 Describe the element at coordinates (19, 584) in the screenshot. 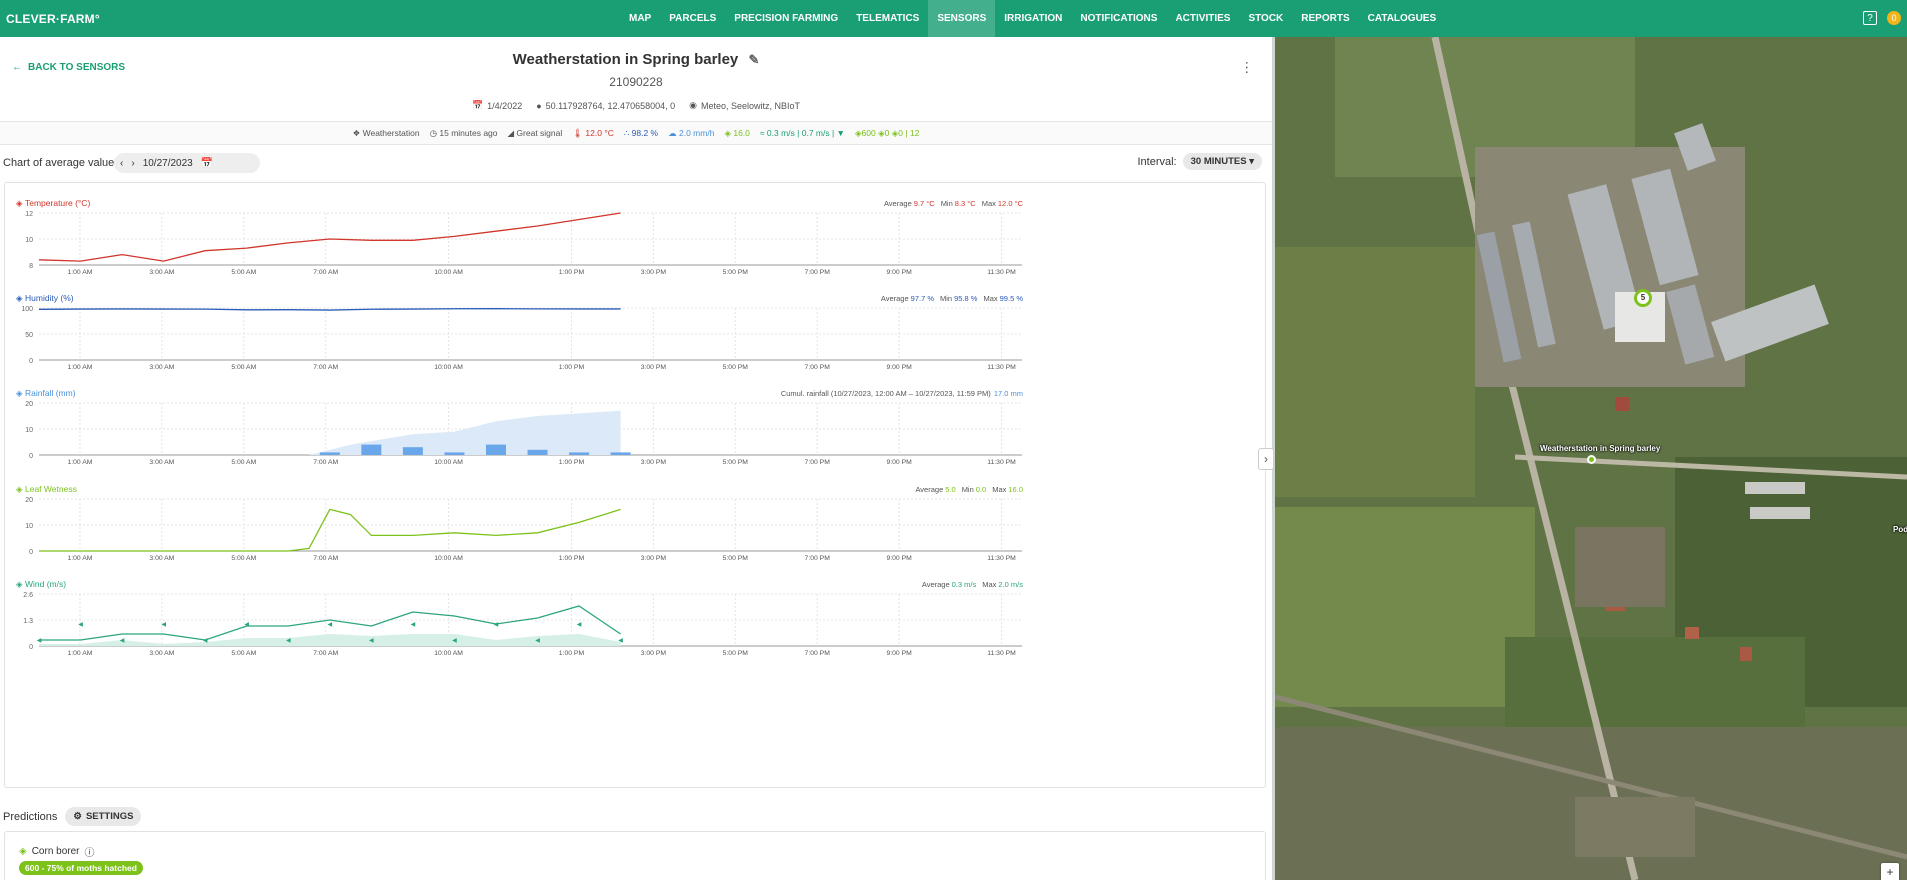

I see `wind-icon: ◈` at that location.